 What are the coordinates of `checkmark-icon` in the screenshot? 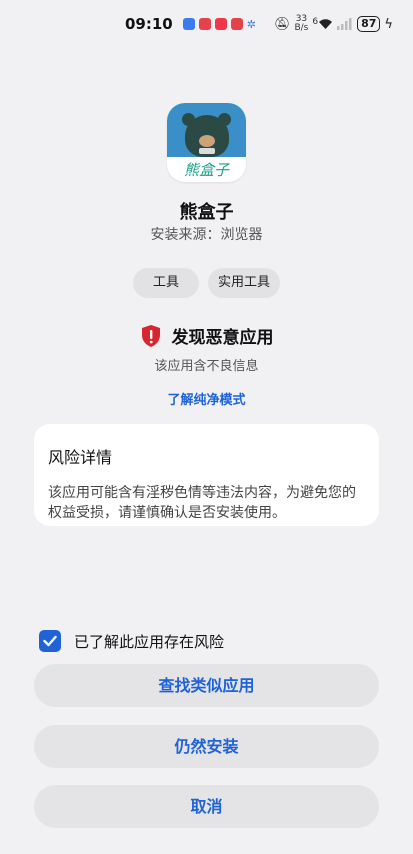 It's located at (50, 641).